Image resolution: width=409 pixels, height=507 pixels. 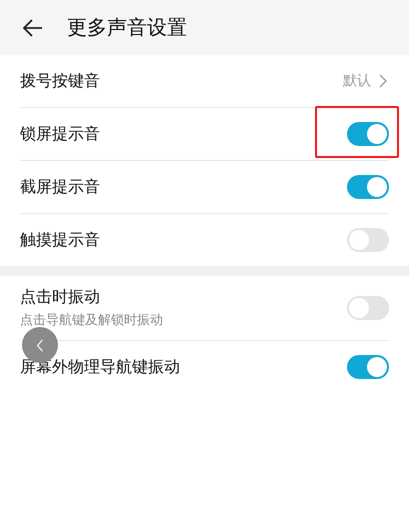 I want to click on chevron-right-icon, so click(x=383, y=81).